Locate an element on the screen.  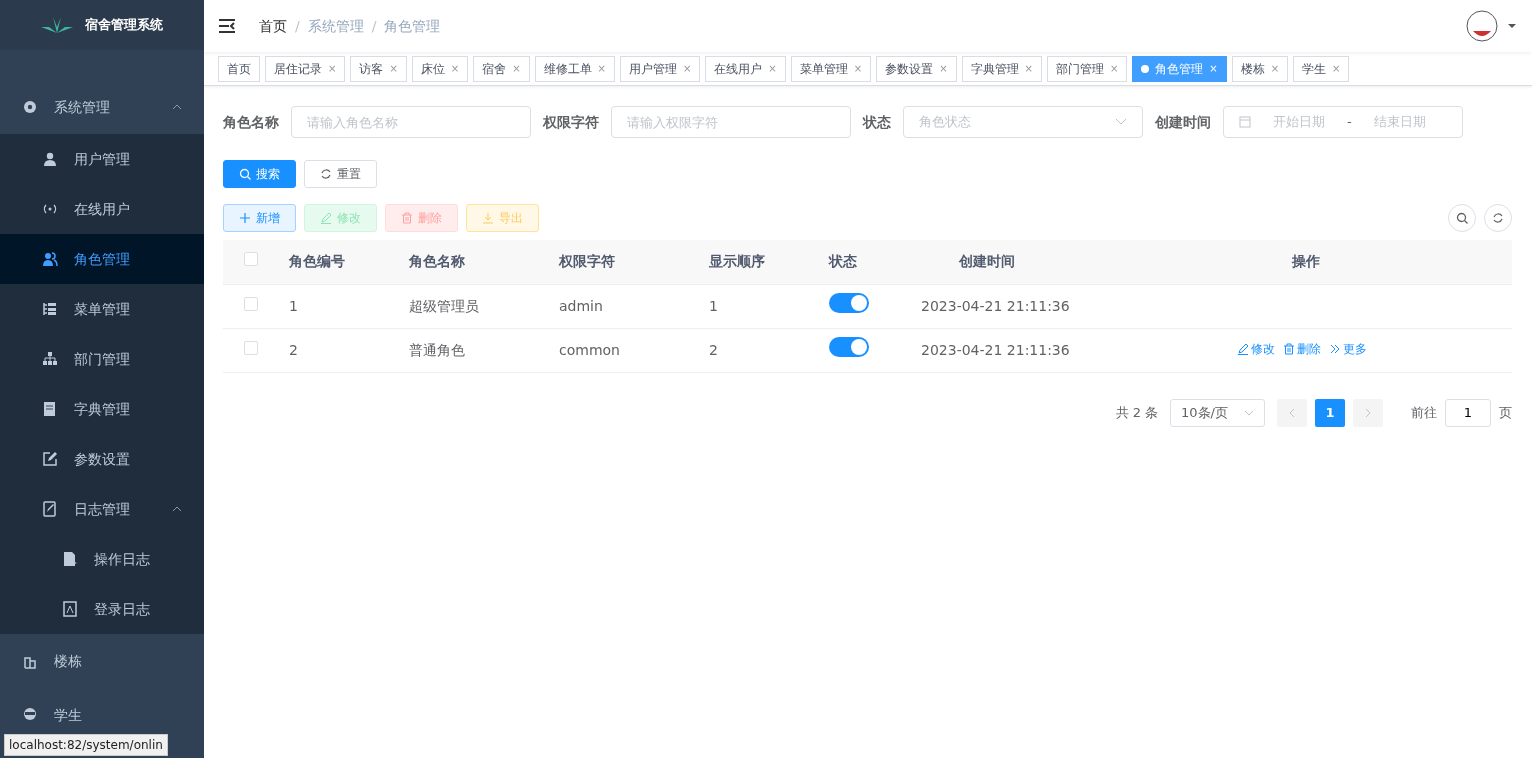
tab: 楼栋 × is located at coordinates (1260, 68).